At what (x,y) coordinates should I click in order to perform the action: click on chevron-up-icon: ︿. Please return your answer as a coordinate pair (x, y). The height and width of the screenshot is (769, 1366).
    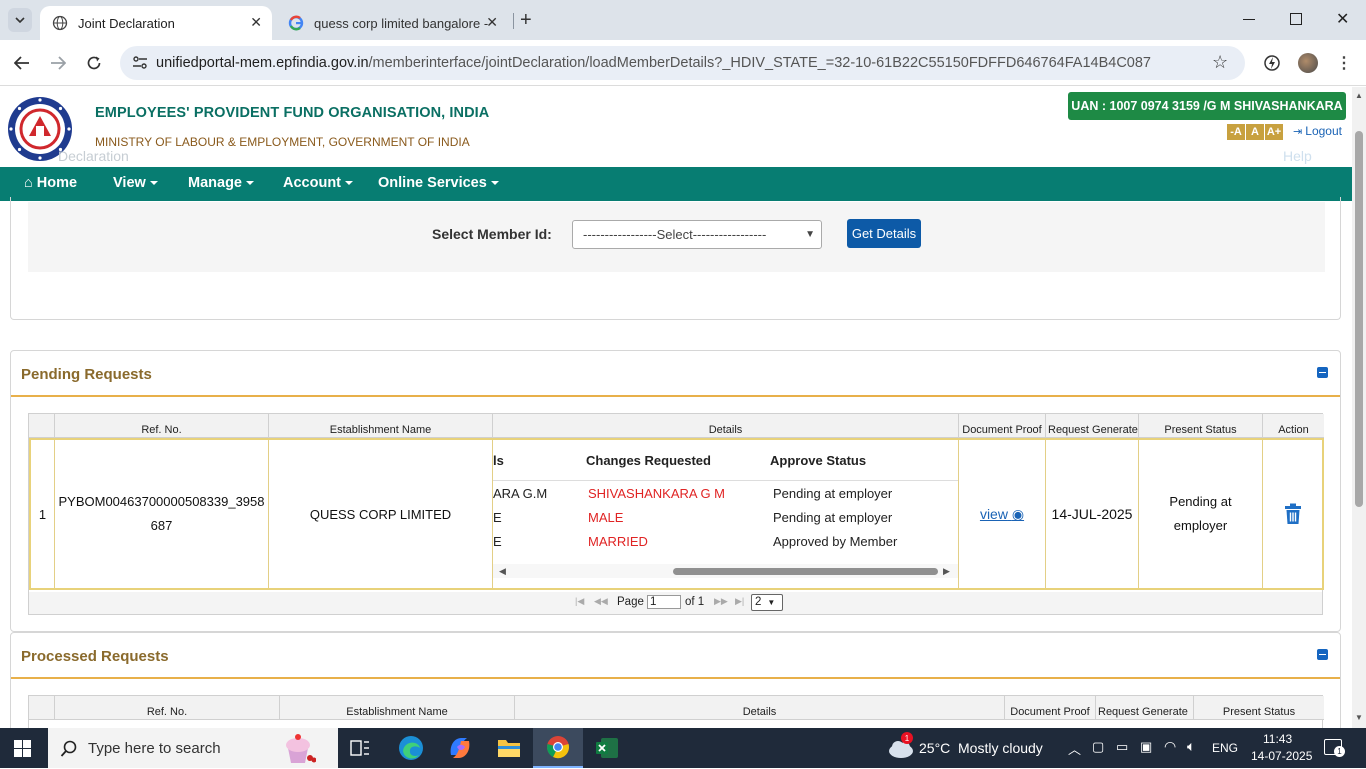
    Looking at the image, I should click on (1074, 748).